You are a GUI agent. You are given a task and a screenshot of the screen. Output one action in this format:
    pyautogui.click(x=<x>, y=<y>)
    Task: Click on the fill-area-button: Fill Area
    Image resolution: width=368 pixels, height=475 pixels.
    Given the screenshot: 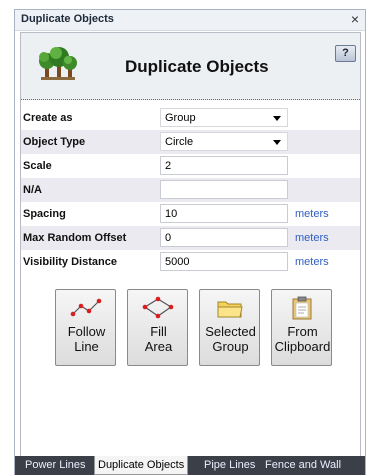 What is the action you would take?
    pyautogui.click(x=157, y=327)
    